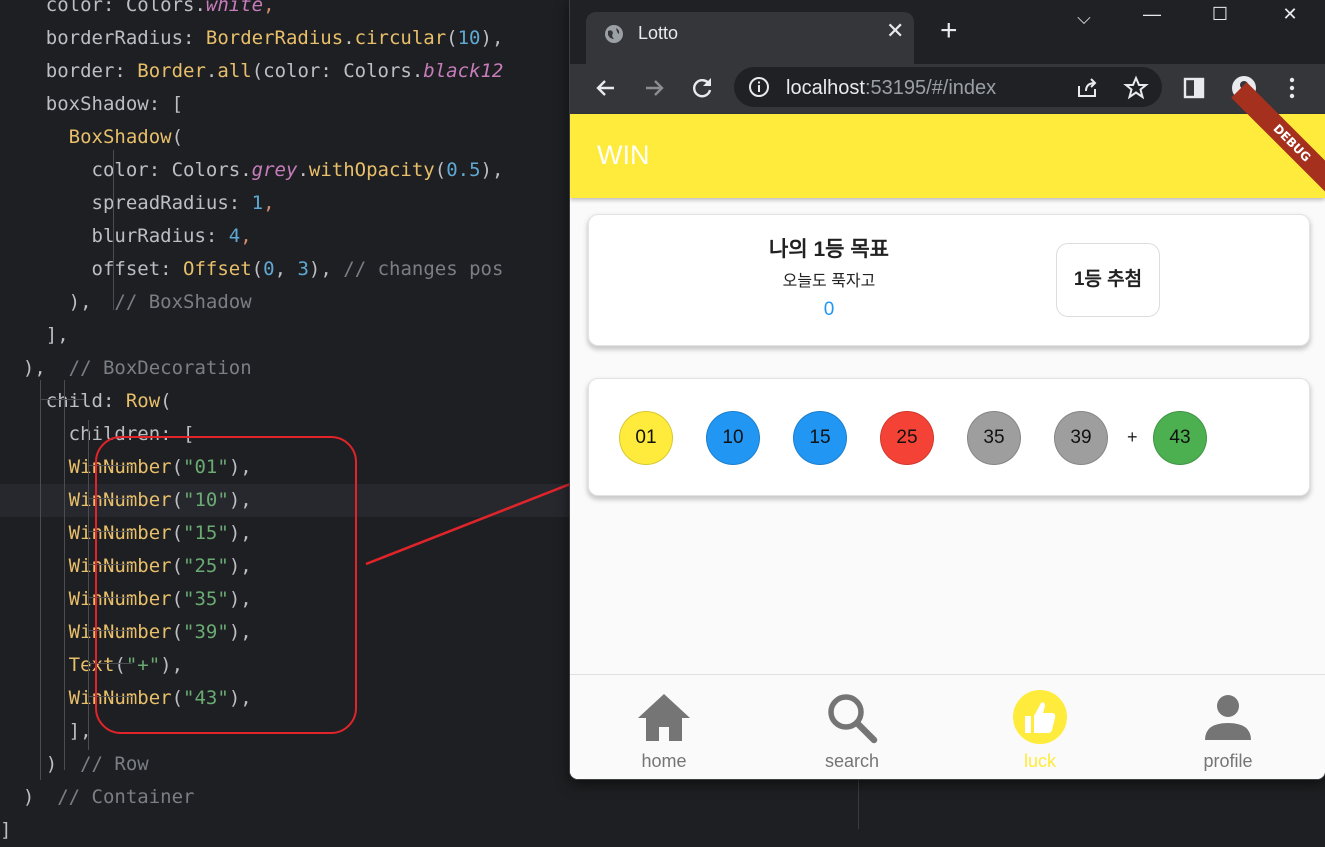 The image size is (1325, 847). Describe the element at coordinates (994, 438) in the screenshot. I see `number-ball: 35` at that location.